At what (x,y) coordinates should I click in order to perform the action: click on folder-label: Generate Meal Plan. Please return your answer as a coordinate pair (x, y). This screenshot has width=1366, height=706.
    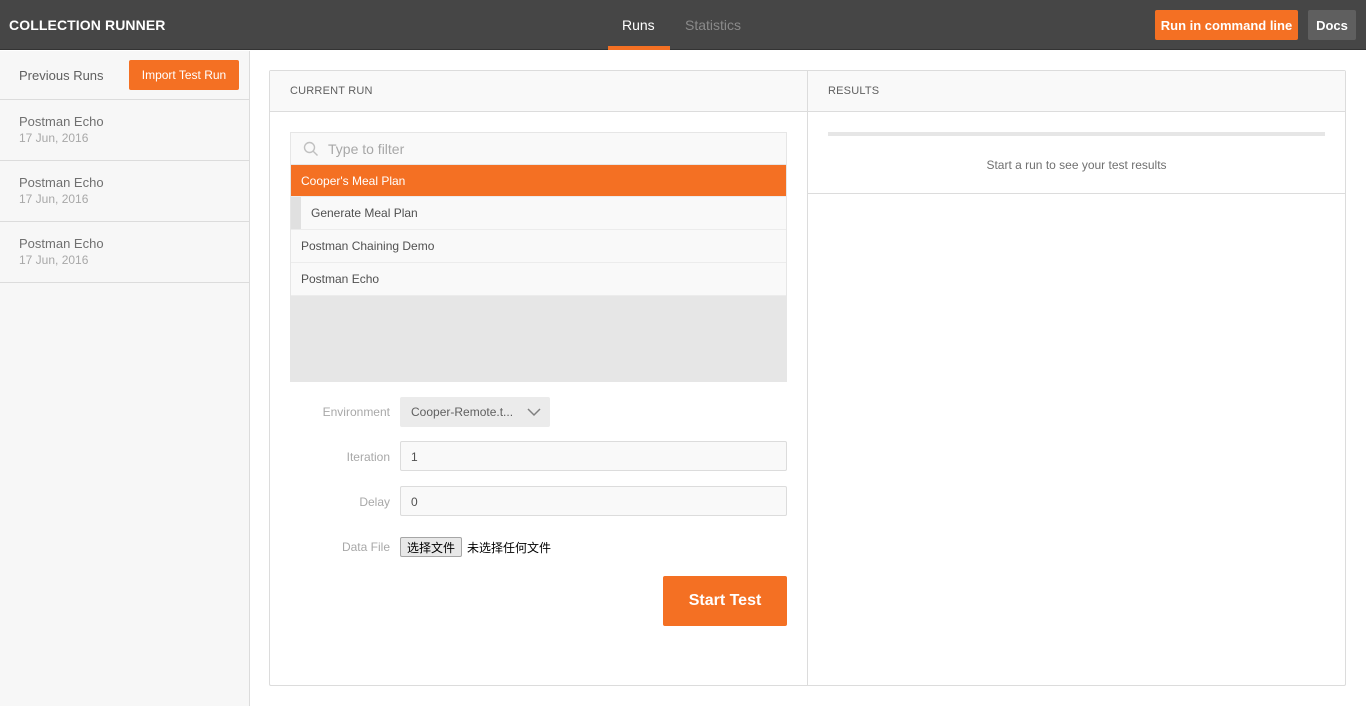
    Looking at the image, I should click on (364, 213).